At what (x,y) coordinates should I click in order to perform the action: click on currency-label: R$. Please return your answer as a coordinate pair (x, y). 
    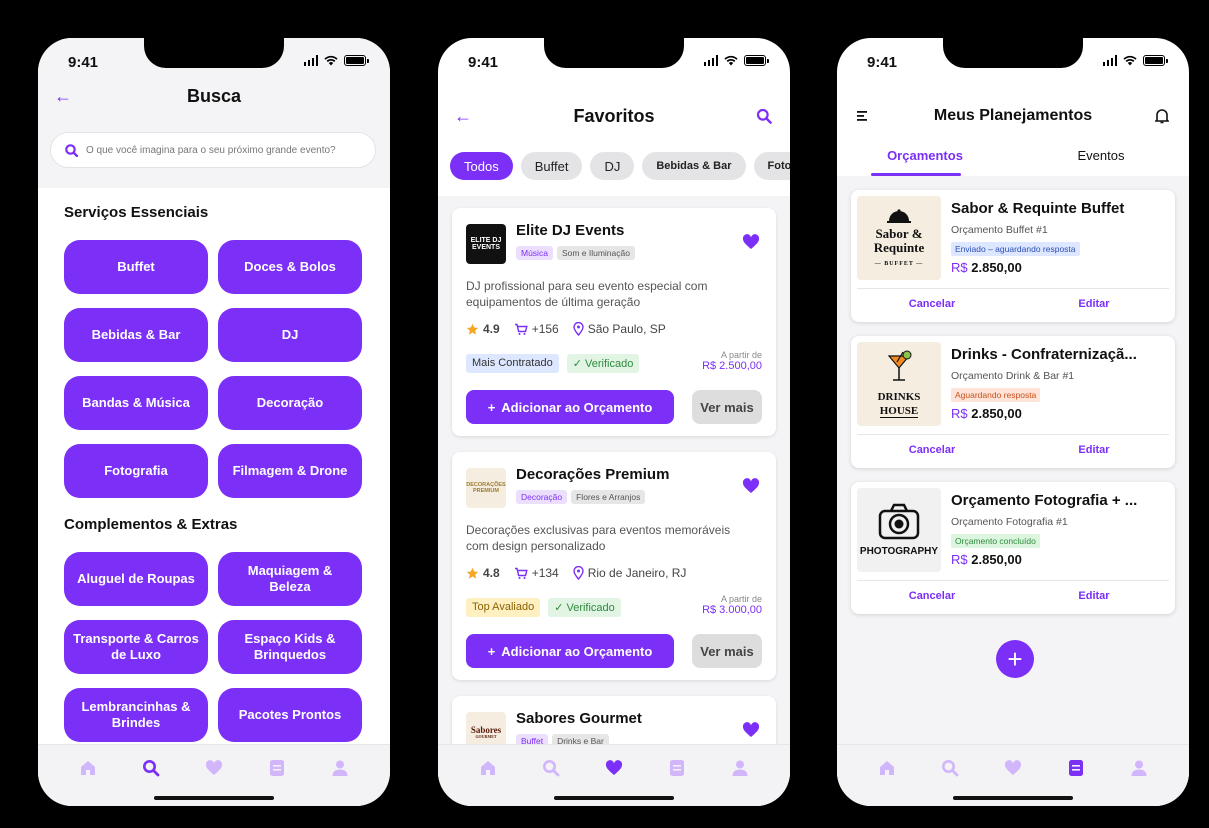
    Looking at the image, I should click on (959, 413).